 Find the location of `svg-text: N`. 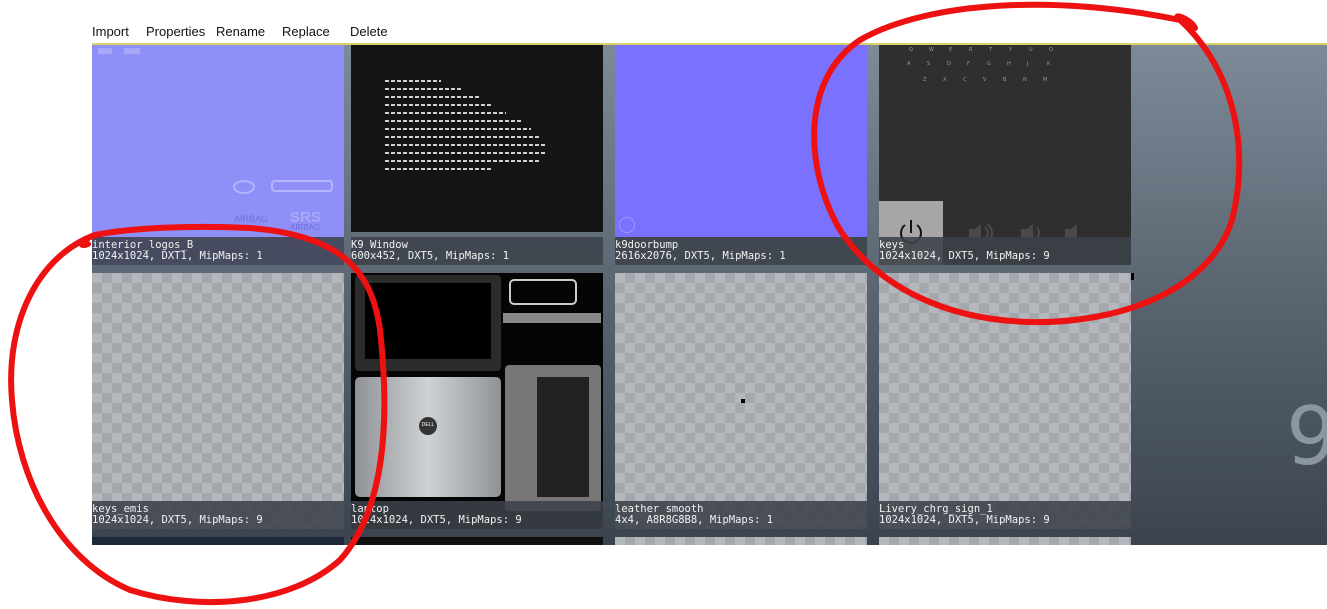

svg-text: N is located at coordinates (1025, 80).